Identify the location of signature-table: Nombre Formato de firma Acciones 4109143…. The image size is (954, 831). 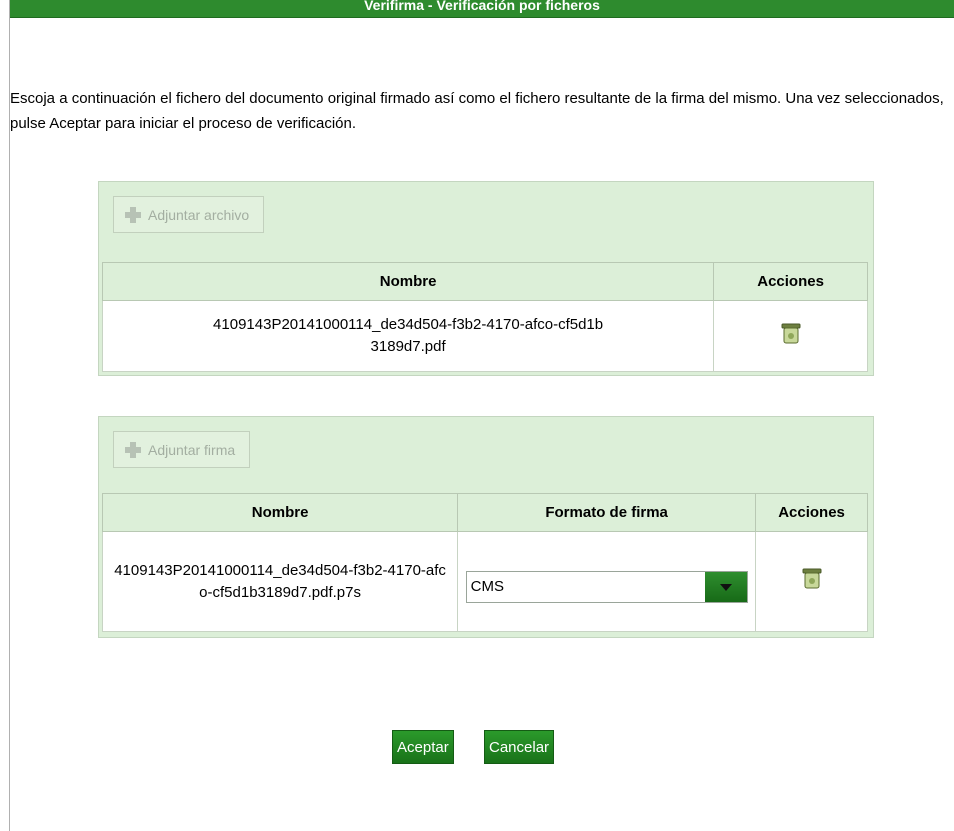
(484, 562).